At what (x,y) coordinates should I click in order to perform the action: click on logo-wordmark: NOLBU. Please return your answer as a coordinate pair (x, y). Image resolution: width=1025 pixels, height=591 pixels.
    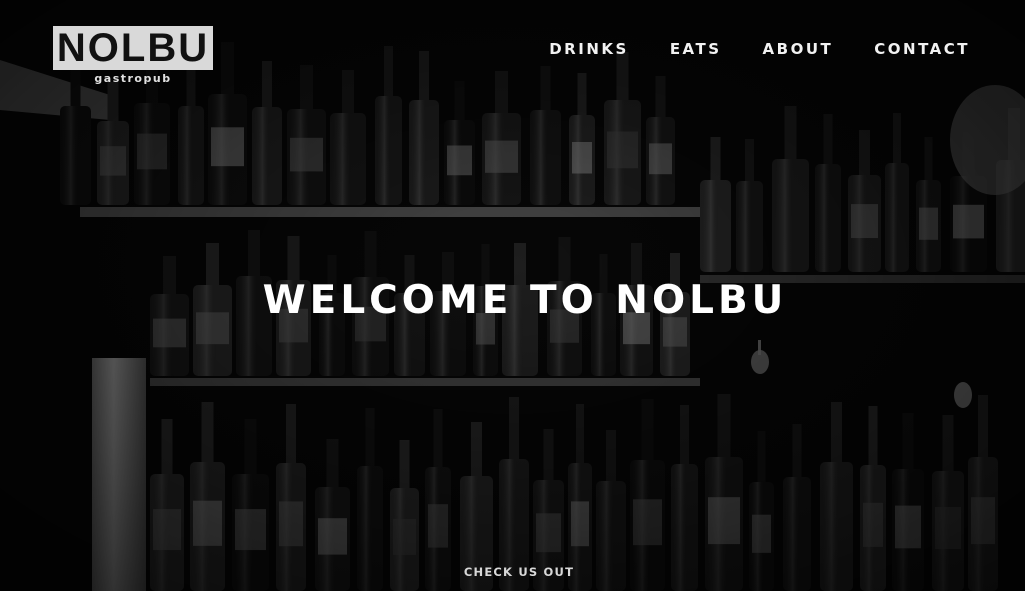
    Looking at the image, I should click on (133, 48).